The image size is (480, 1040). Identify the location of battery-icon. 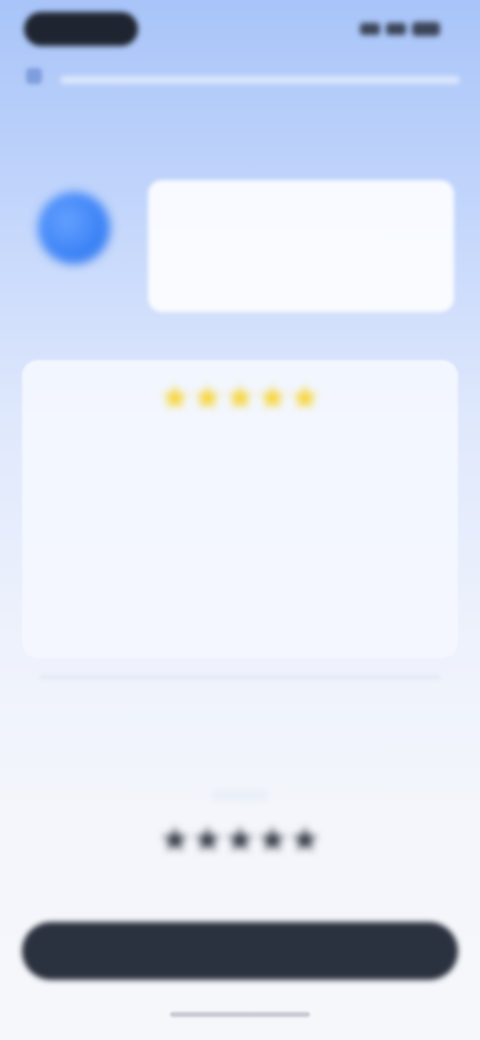
(426, 29).